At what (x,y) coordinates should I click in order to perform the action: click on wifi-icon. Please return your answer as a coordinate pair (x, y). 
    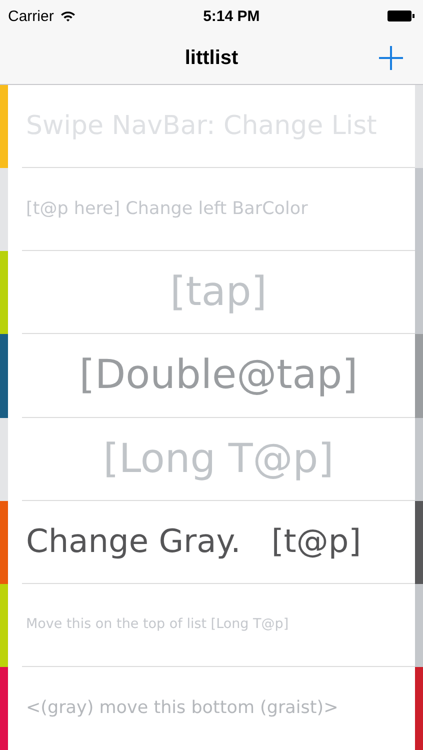
    Looking at the image, I should click on (68, 16).